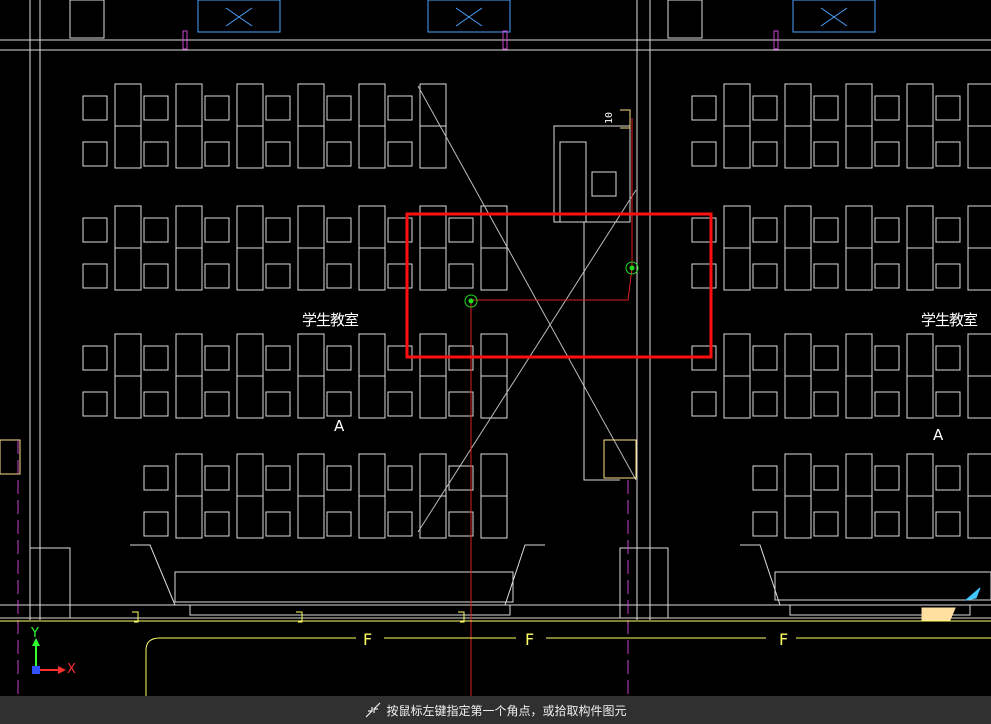  I want to click on ucs-x-label: X, so click(71, 669).